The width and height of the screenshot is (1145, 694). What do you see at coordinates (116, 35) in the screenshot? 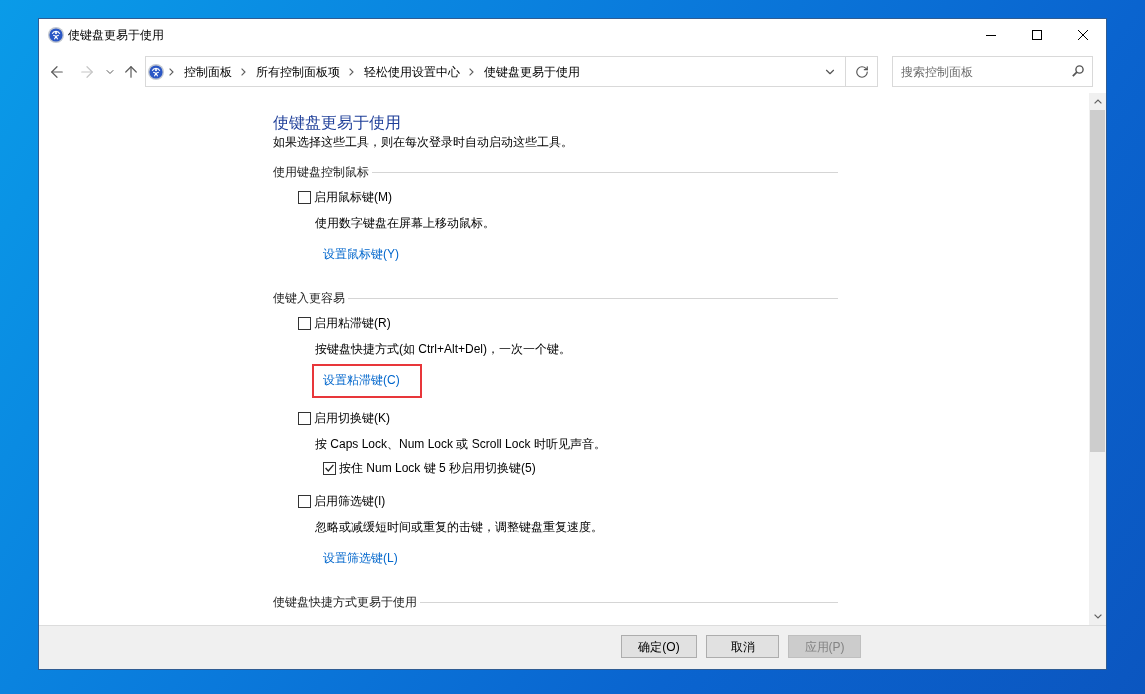
I see `window-title: 使键盘更易于使用` at bounding box center [116, 35].